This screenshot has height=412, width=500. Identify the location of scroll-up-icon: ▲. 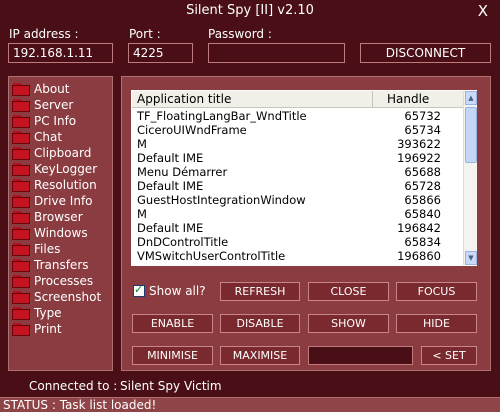
(471, 98).